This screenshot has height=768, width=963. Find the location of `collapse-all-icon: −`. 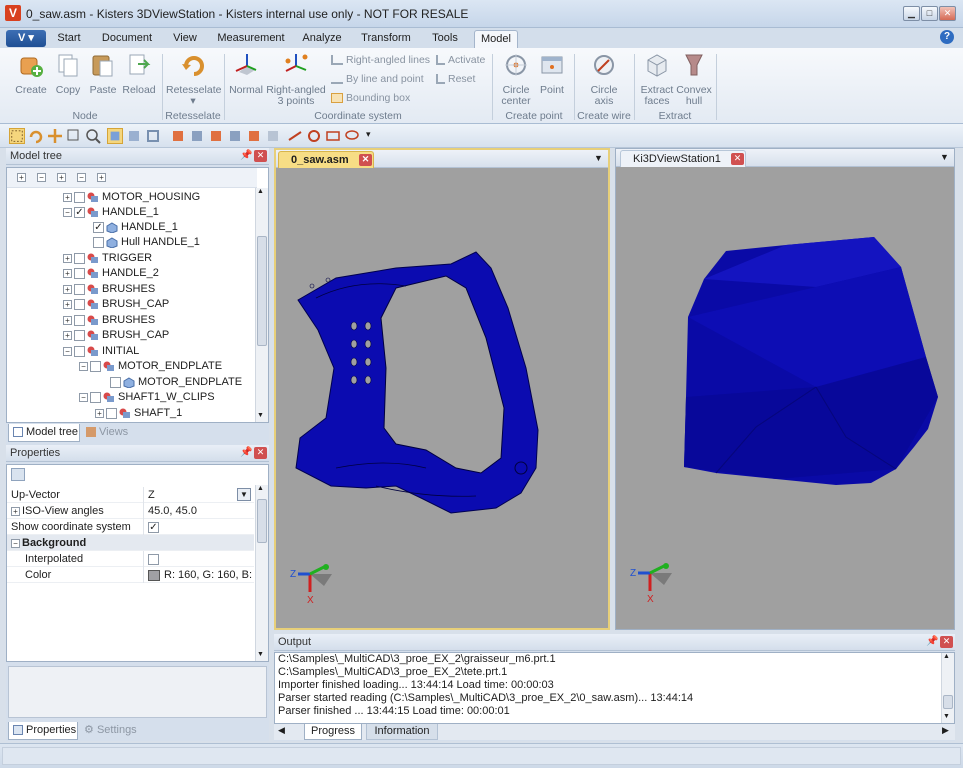

collapse-all-icon: − is located at coordinates (41, 177).